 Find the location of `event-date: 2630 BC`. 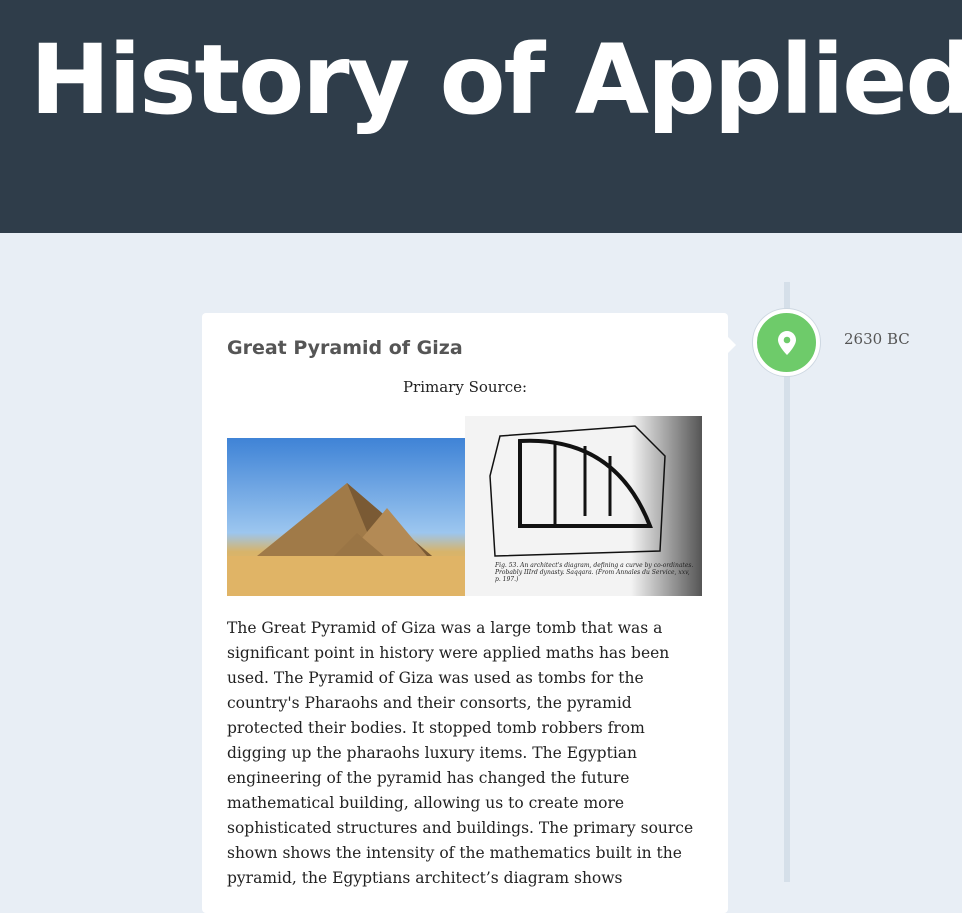

event-date: 2630 BC is located at coordinates (877, 339).